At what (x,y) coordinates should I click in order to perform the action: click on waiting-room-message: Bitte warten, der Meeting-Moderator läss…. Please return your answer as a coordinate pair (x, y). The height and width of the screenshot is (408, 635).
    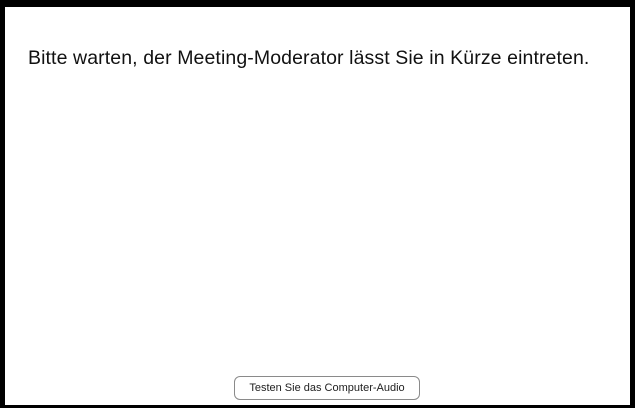
    Looking at the image, I should click on (309, 58).